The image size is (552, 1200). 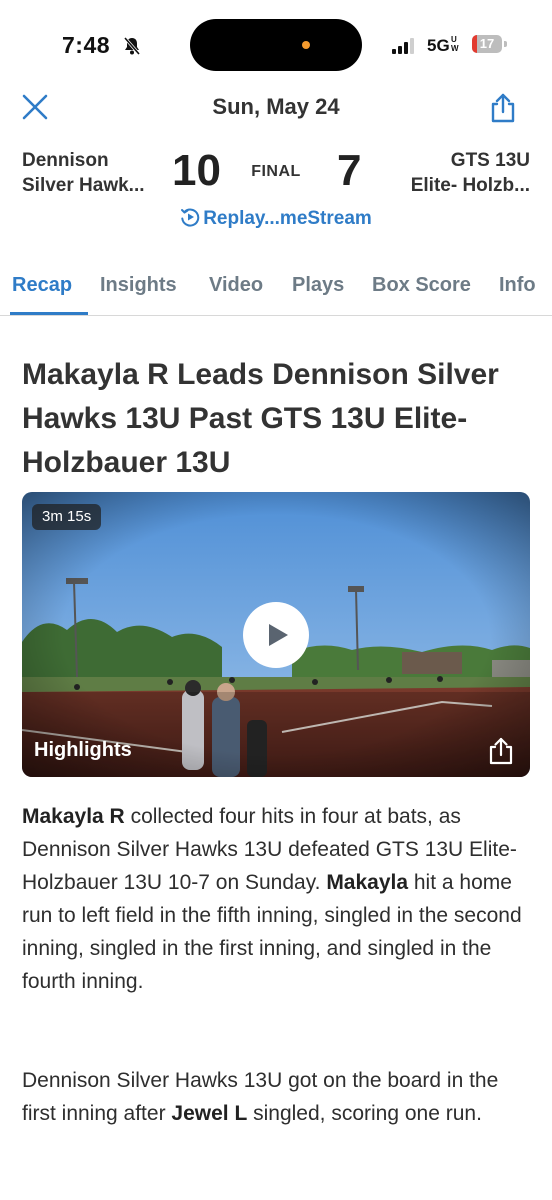 I want to click on video-duration-badge: 3m 15s, so click(x=67, y=517).